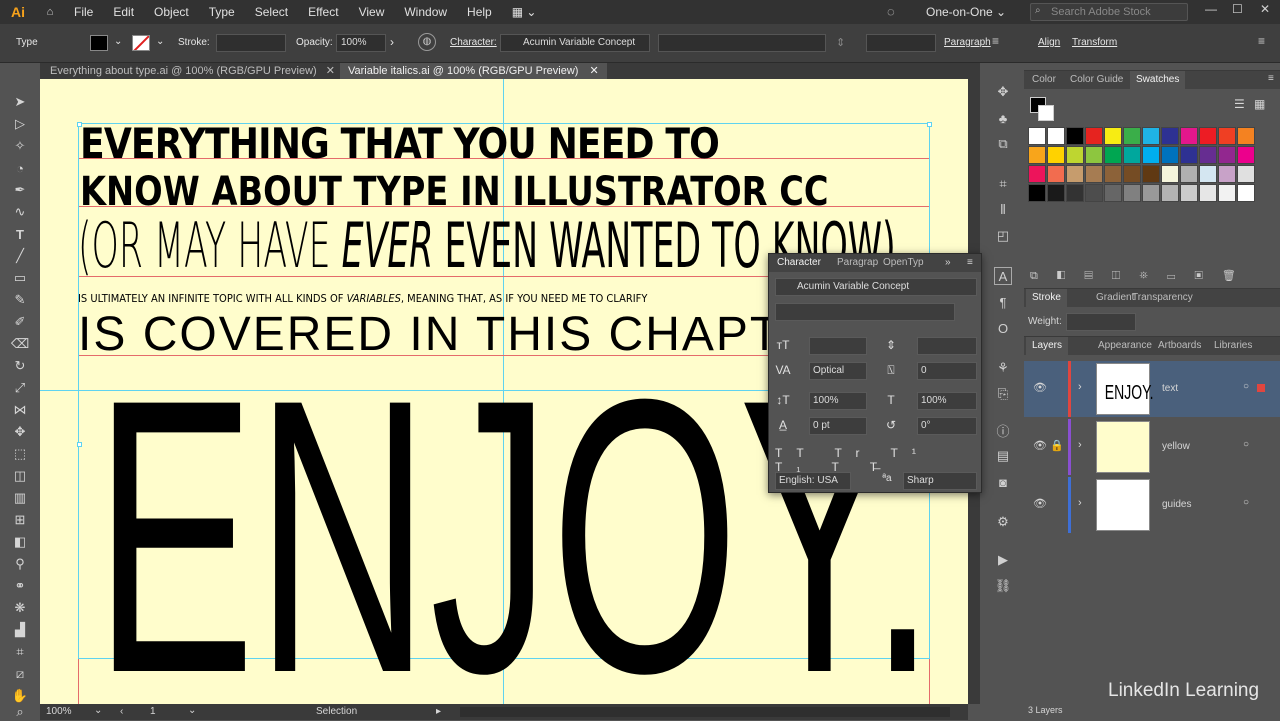 The width and height of the screenshot is (1280, 721). What do you see at coordinates (222, 12) in the screenshot?
I see `menu-type: Type` at bounding box center [222, 12].